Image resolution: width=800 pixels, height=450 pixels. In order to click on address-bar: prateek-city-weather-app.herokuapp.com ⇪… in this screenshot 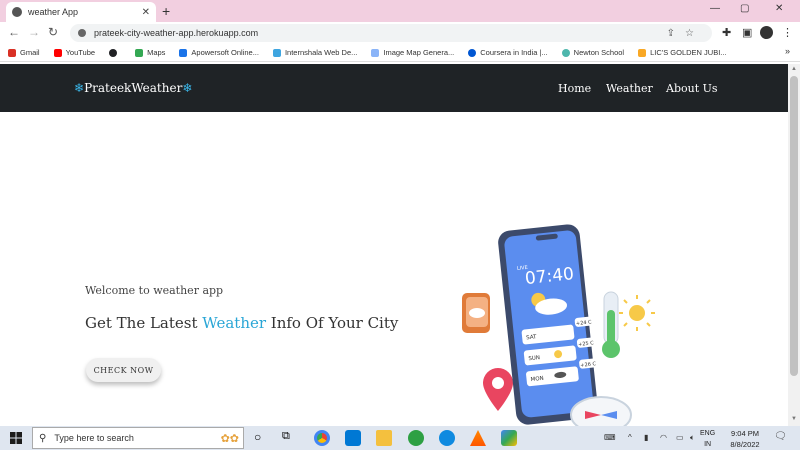, I will do `click(391, 33)`.